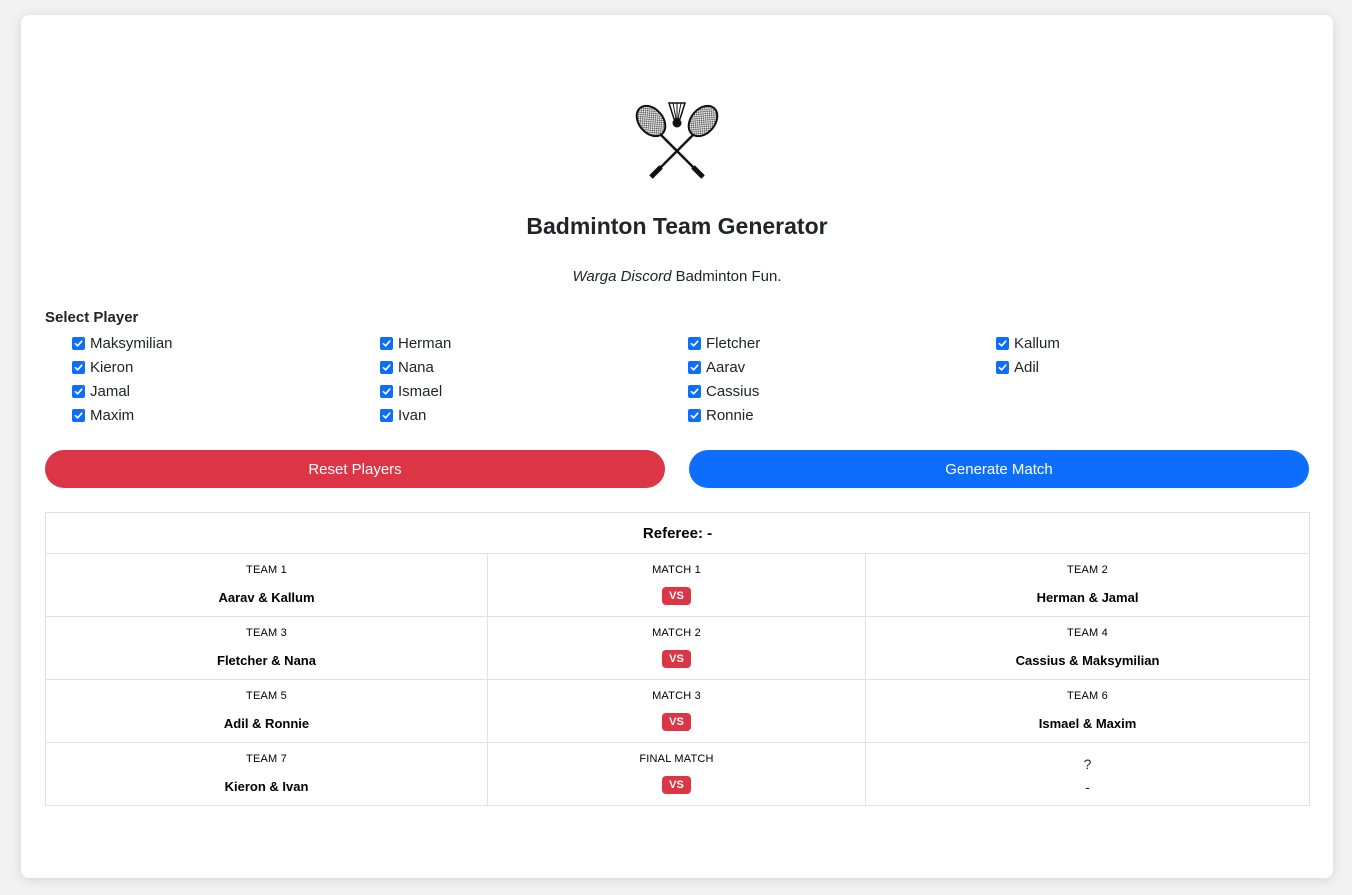  What do you see at coordinates (1087, 764) in the screenshot?
I see `final-opponent-placeholder: ?` at bounding box center [1087, 764].